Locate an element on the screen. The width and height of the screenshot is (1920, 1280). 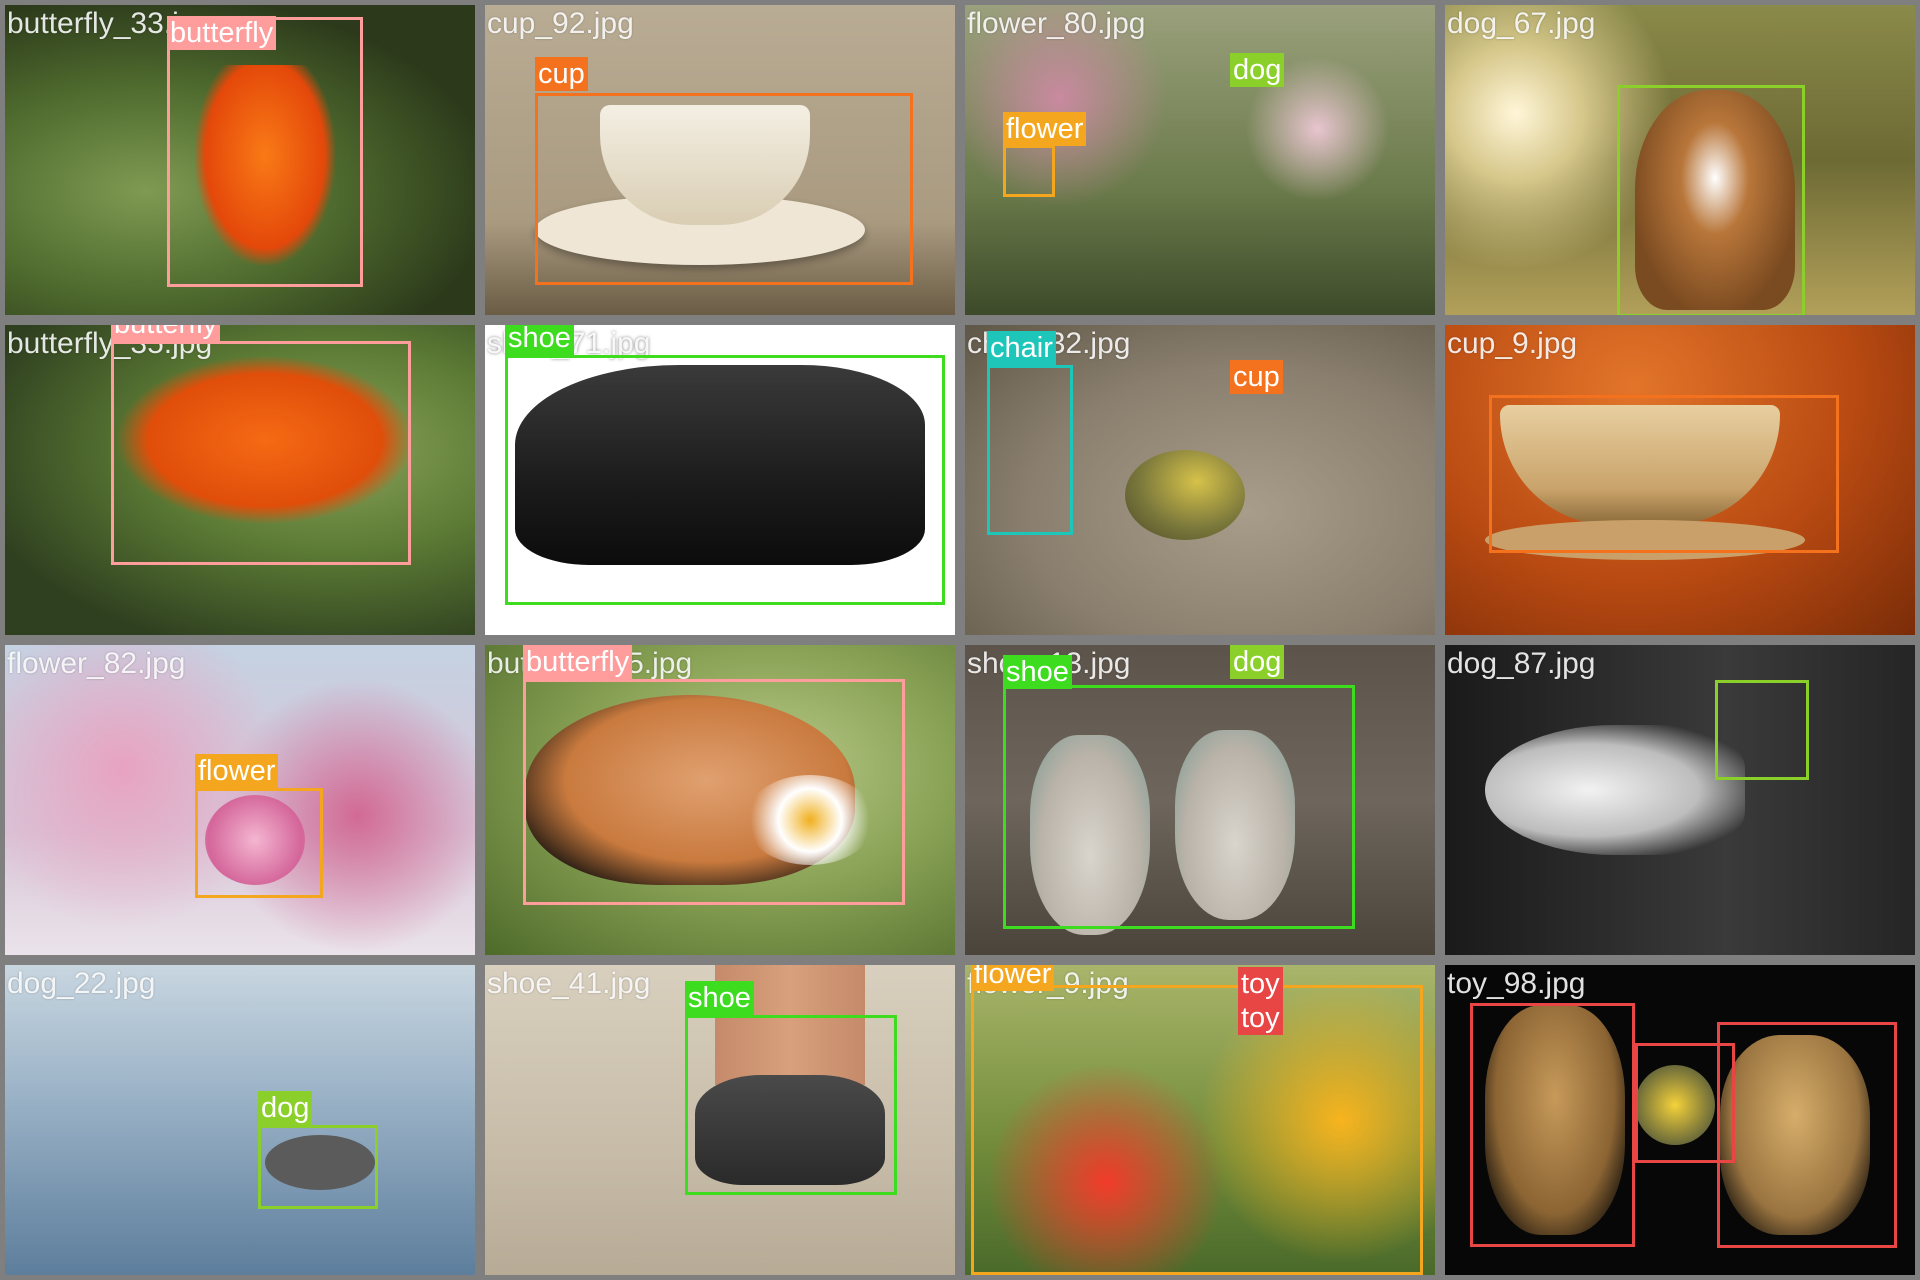
tile-cup-92: cup_92.jpg cup is located at coordinates (720, 160).